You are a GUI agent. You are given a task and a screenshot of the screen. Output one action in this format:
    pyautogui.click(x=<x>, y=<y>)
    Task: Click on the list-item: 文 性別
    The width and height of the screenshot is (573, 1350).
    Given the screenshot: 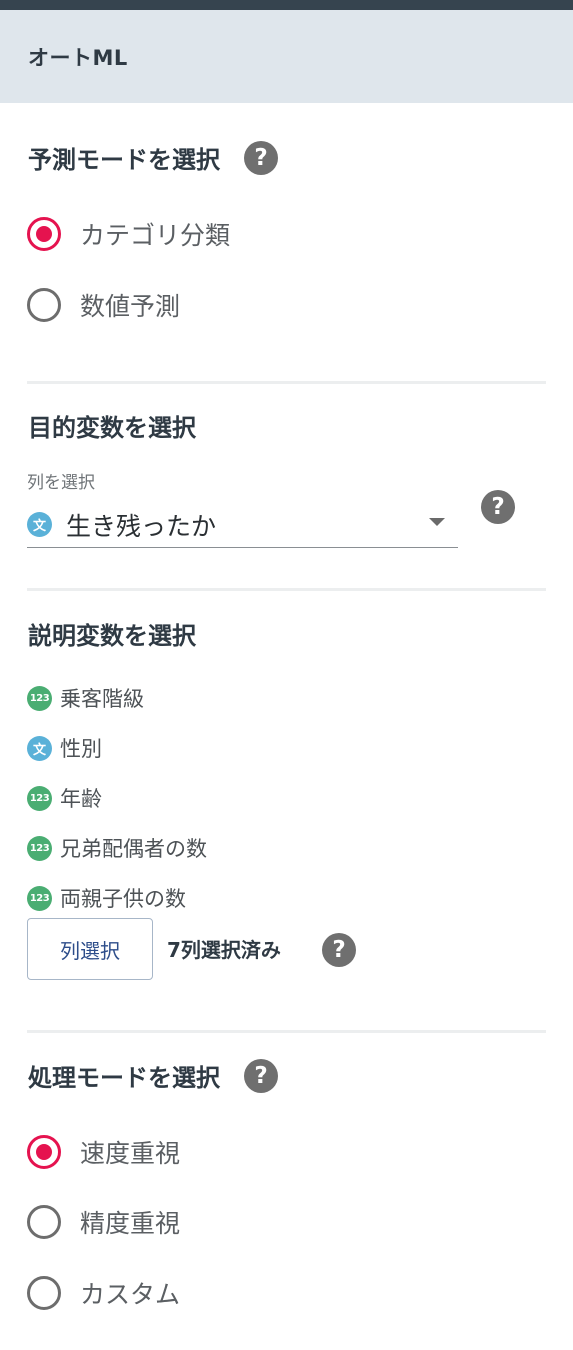 What is the action you would take?
    pyautogui.click(x=64, y=748)
    